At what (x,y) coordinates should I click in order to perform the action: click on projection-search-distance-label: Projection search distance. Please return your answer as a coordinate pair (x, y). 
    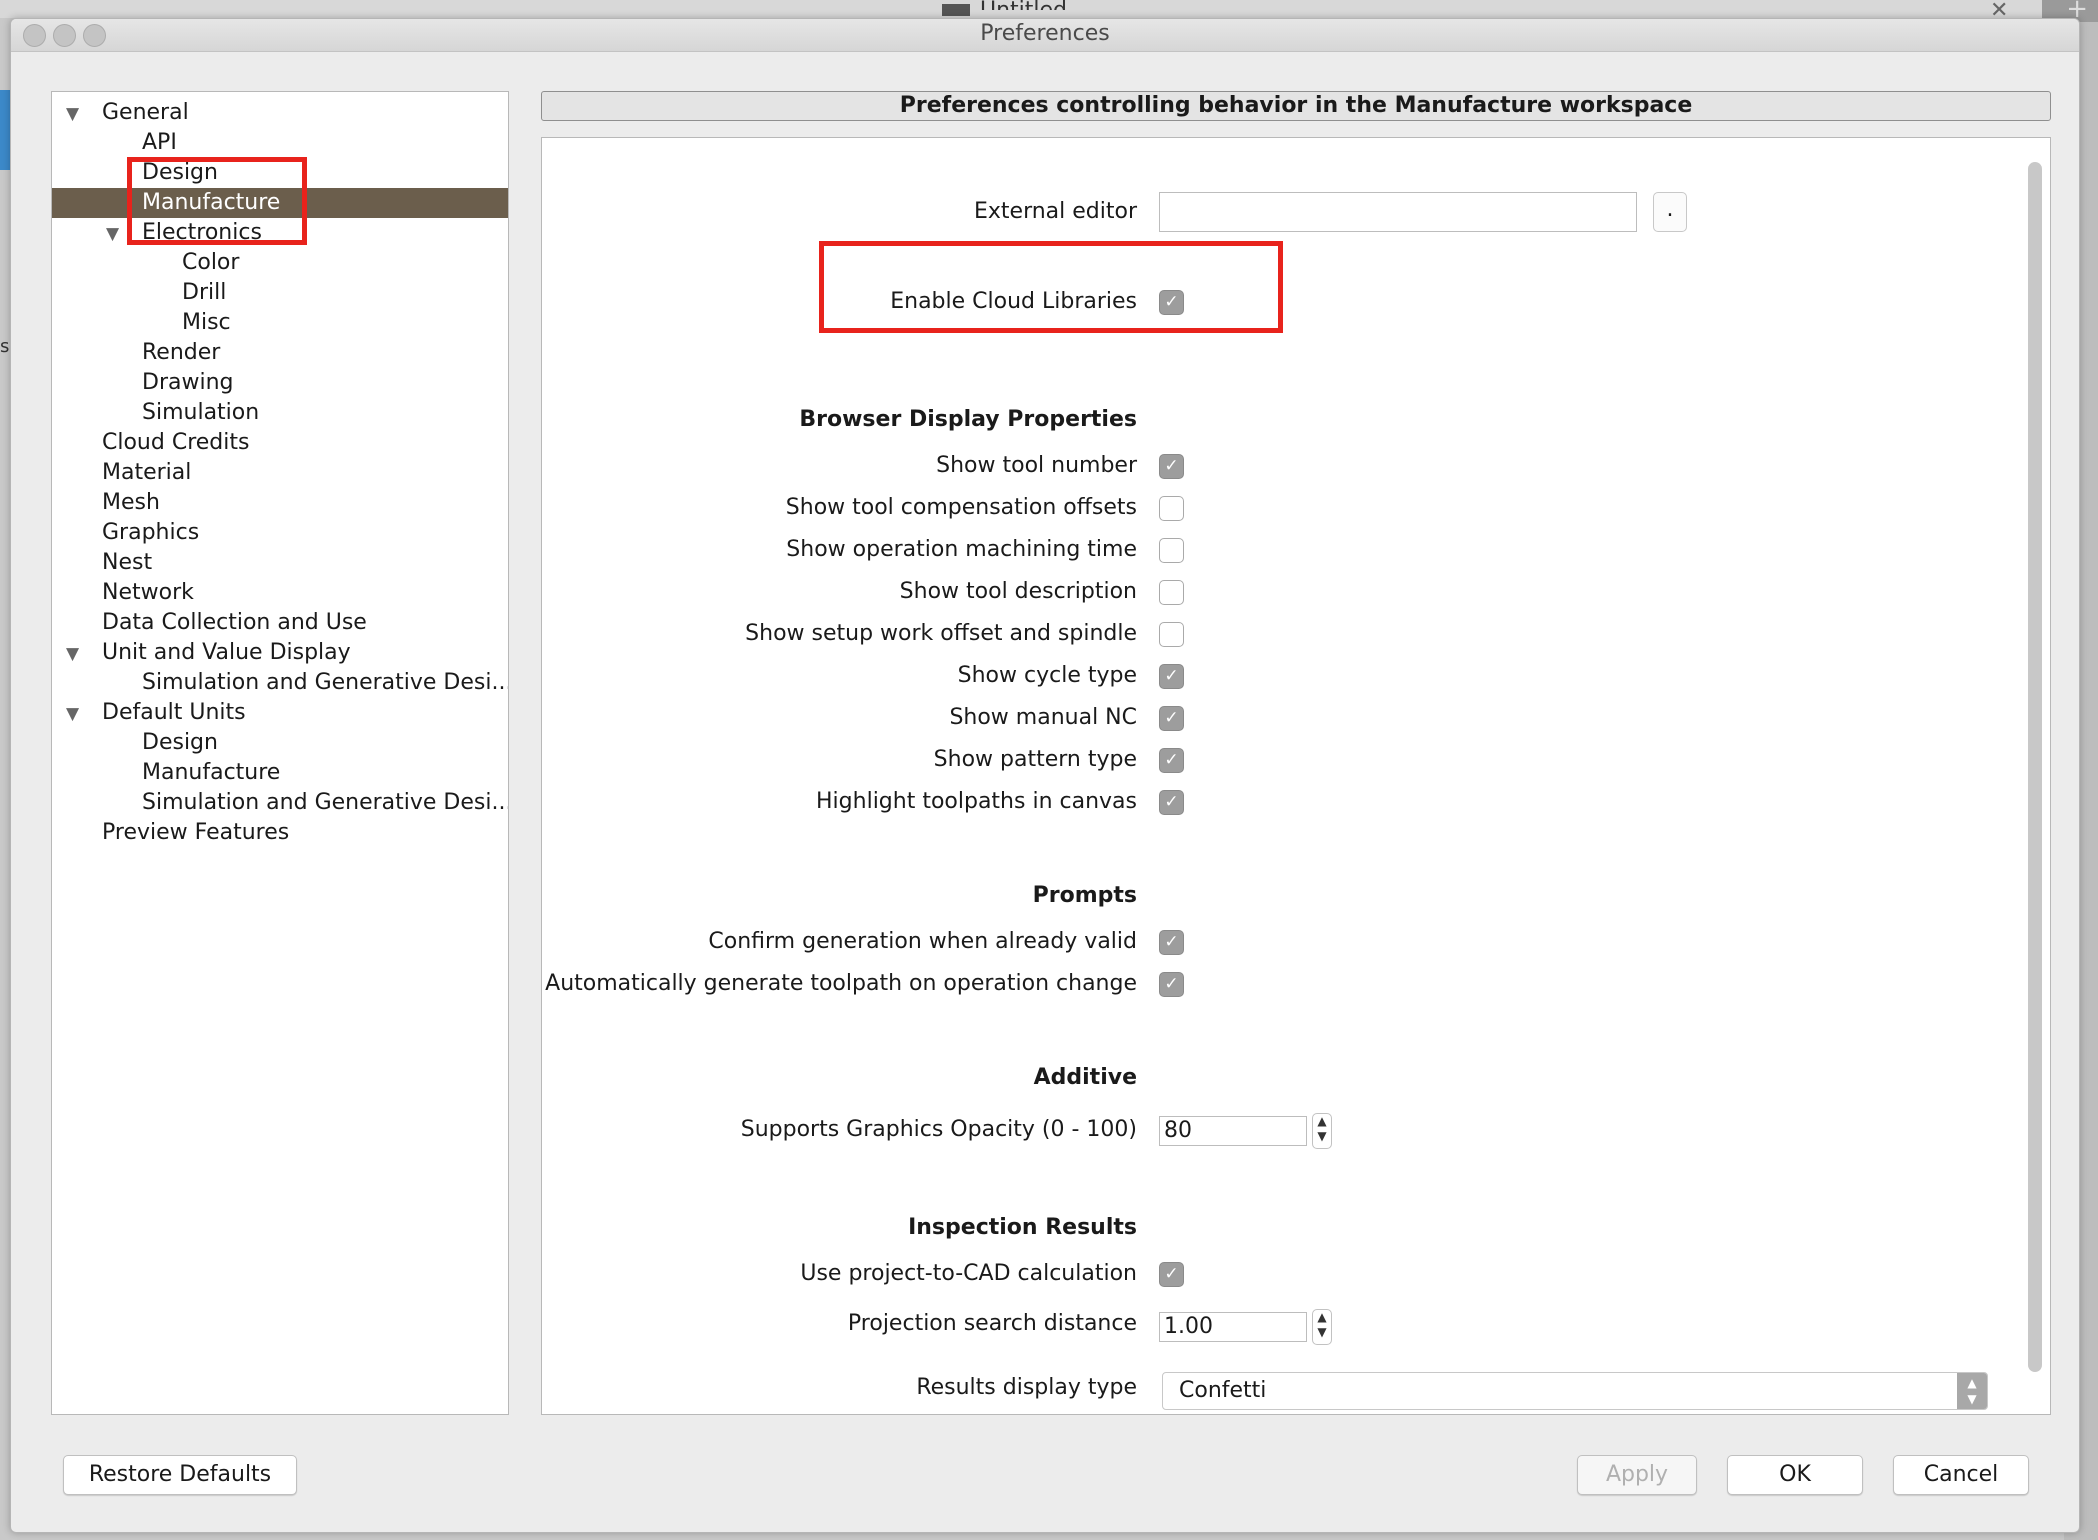
    Looking at the image, I should click on (992, 1323).